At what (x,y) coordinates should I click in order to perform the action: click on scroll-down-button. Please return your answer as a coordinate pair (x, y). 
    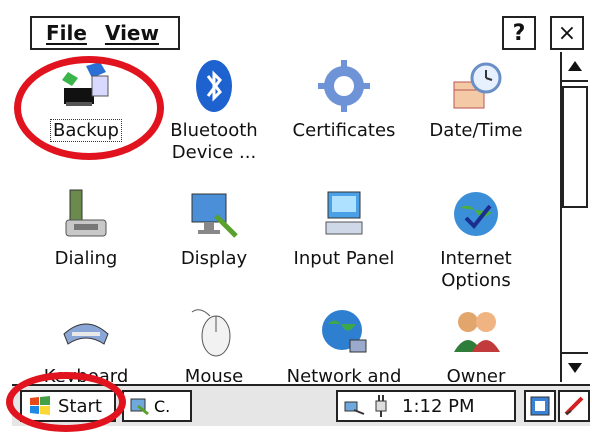
    Looking at the image, I should click on (575, 367).